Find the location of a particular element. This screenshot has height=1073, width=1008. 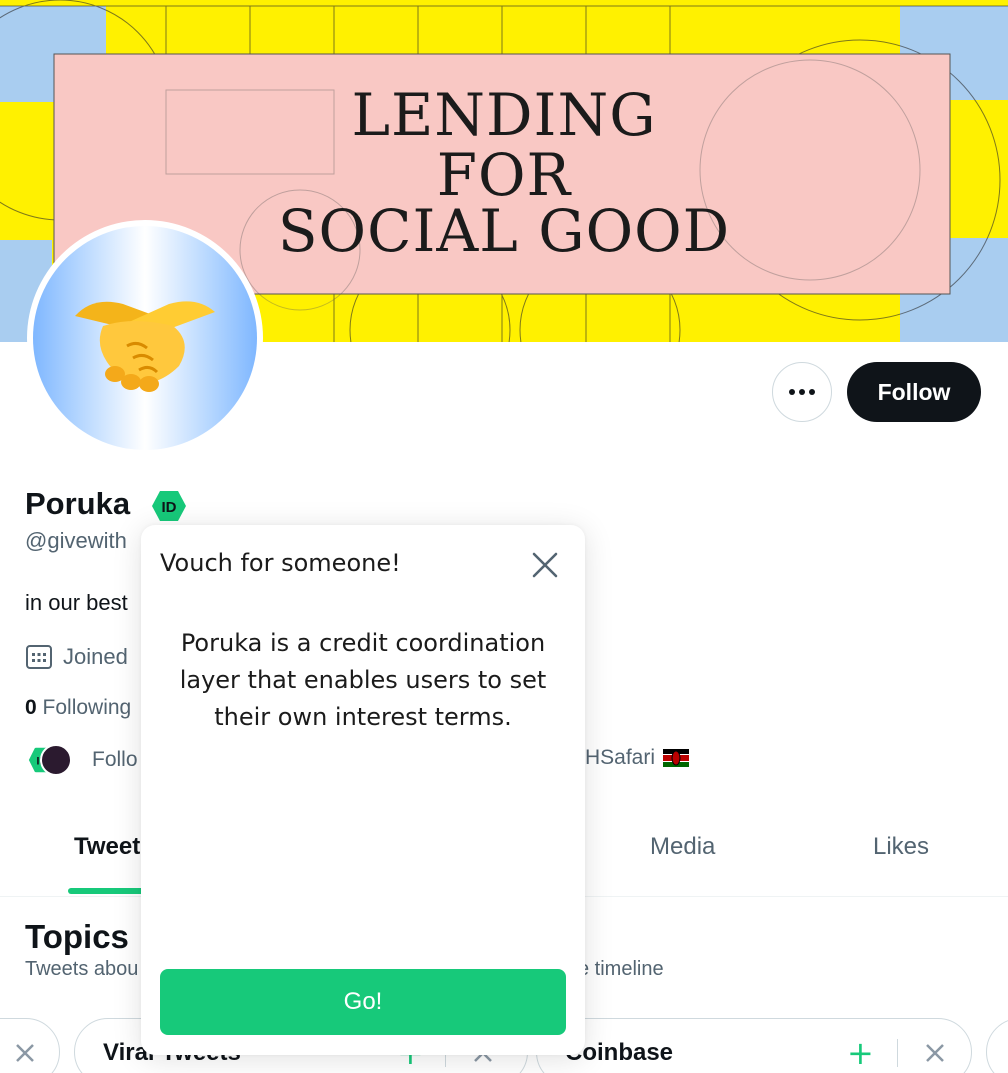

handshake-emoji-icon is located at coordinates (145, 346).